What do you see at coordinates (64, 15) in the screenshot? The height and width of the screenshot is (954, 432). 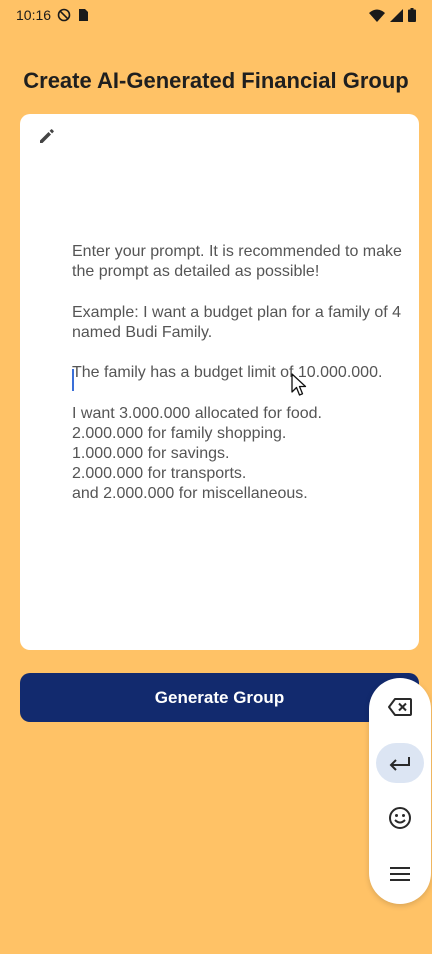 I see `vpn-icon` at bounding box center [64, 15].